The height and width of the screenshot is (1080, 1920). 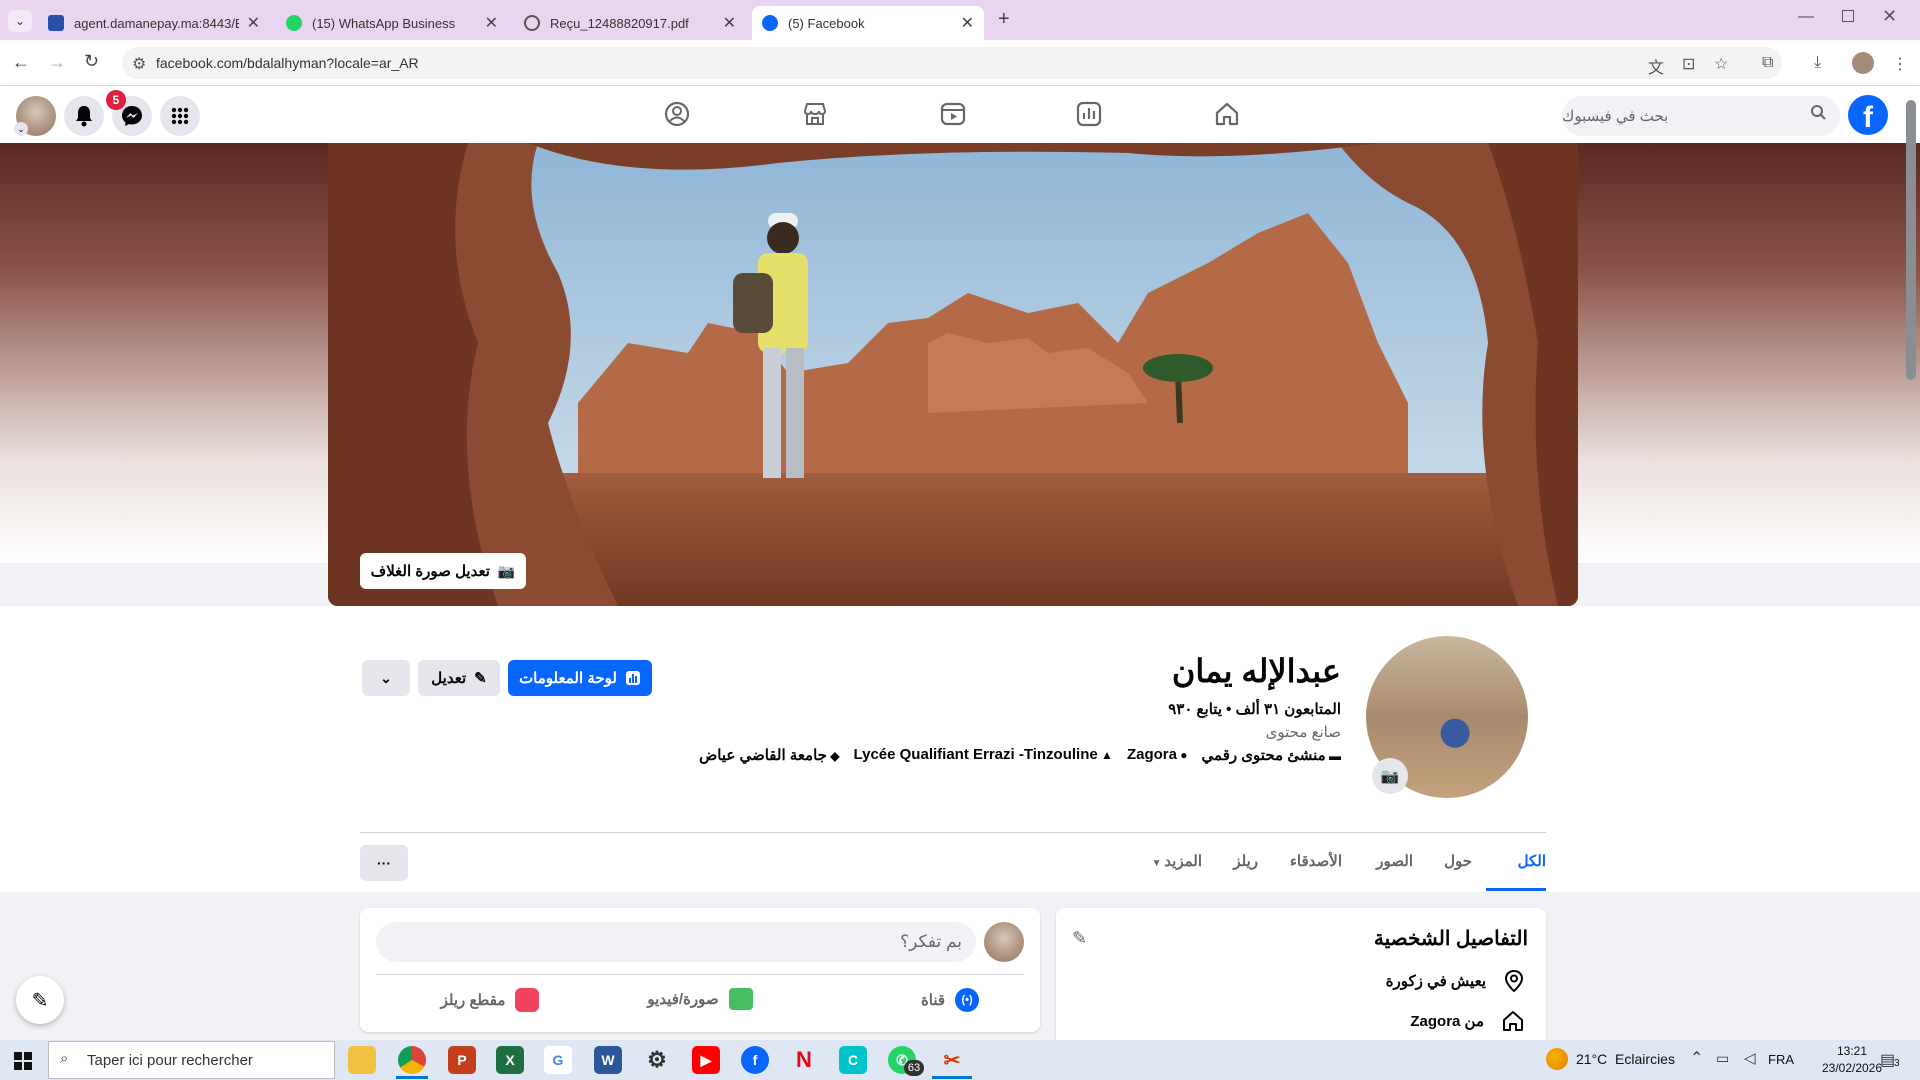 What do you see at coordinates (1004, 19) in the screenshot?
I see `new-tab-button: +` at bounding box center [1004, 19].